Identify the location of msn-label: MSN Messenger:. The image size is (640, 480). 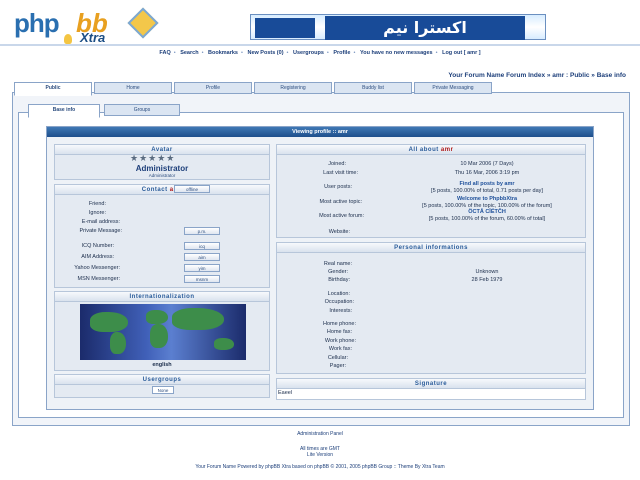
(99, 279).